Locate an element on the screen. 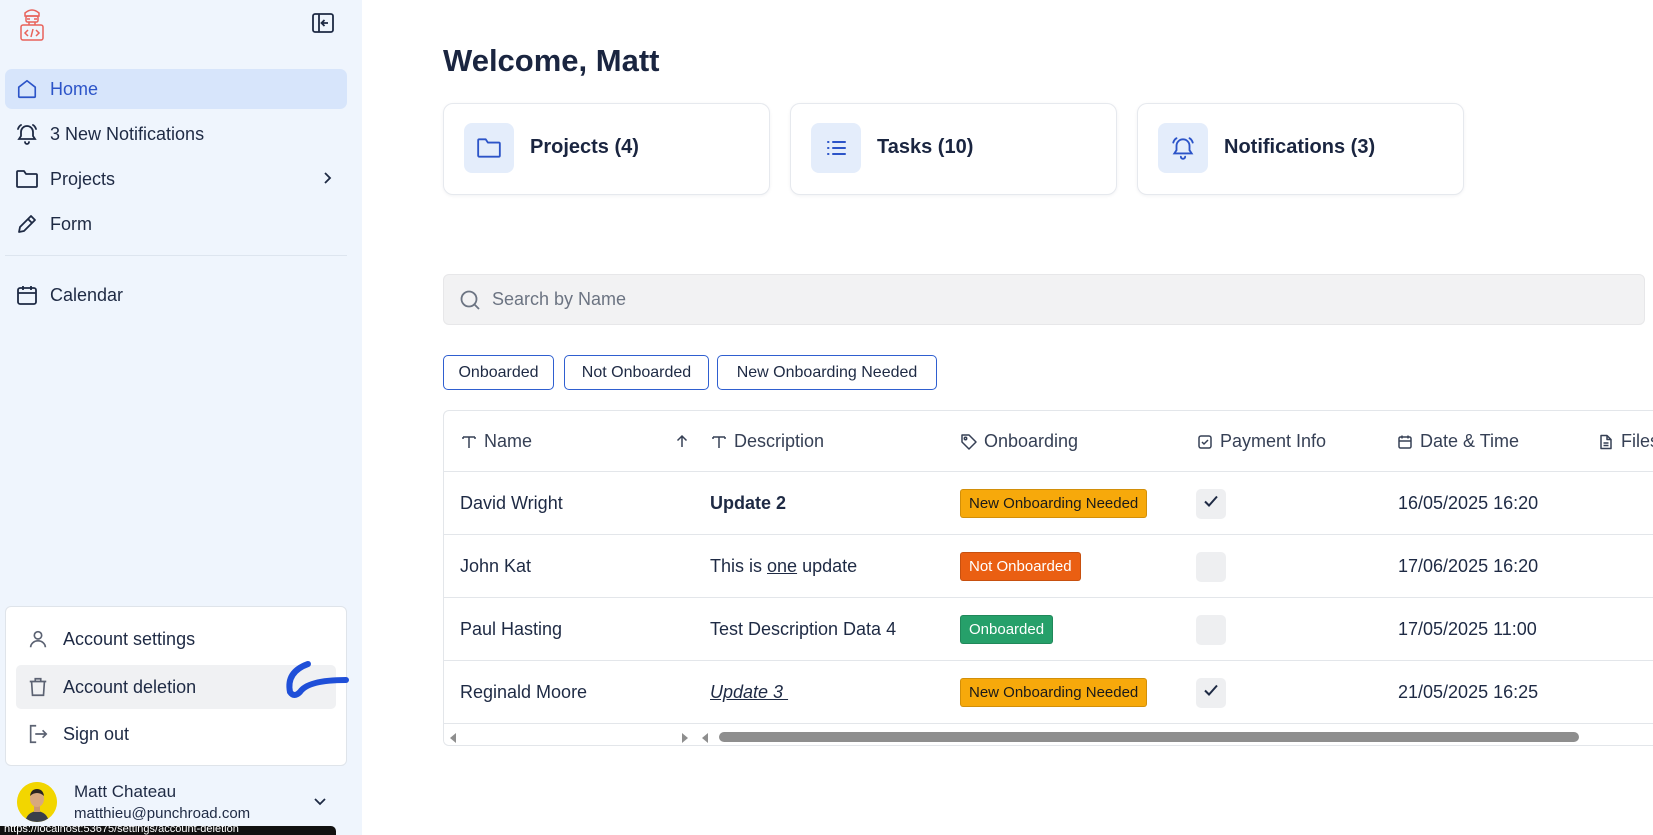  home-icon is located at coordinates (27, 89).